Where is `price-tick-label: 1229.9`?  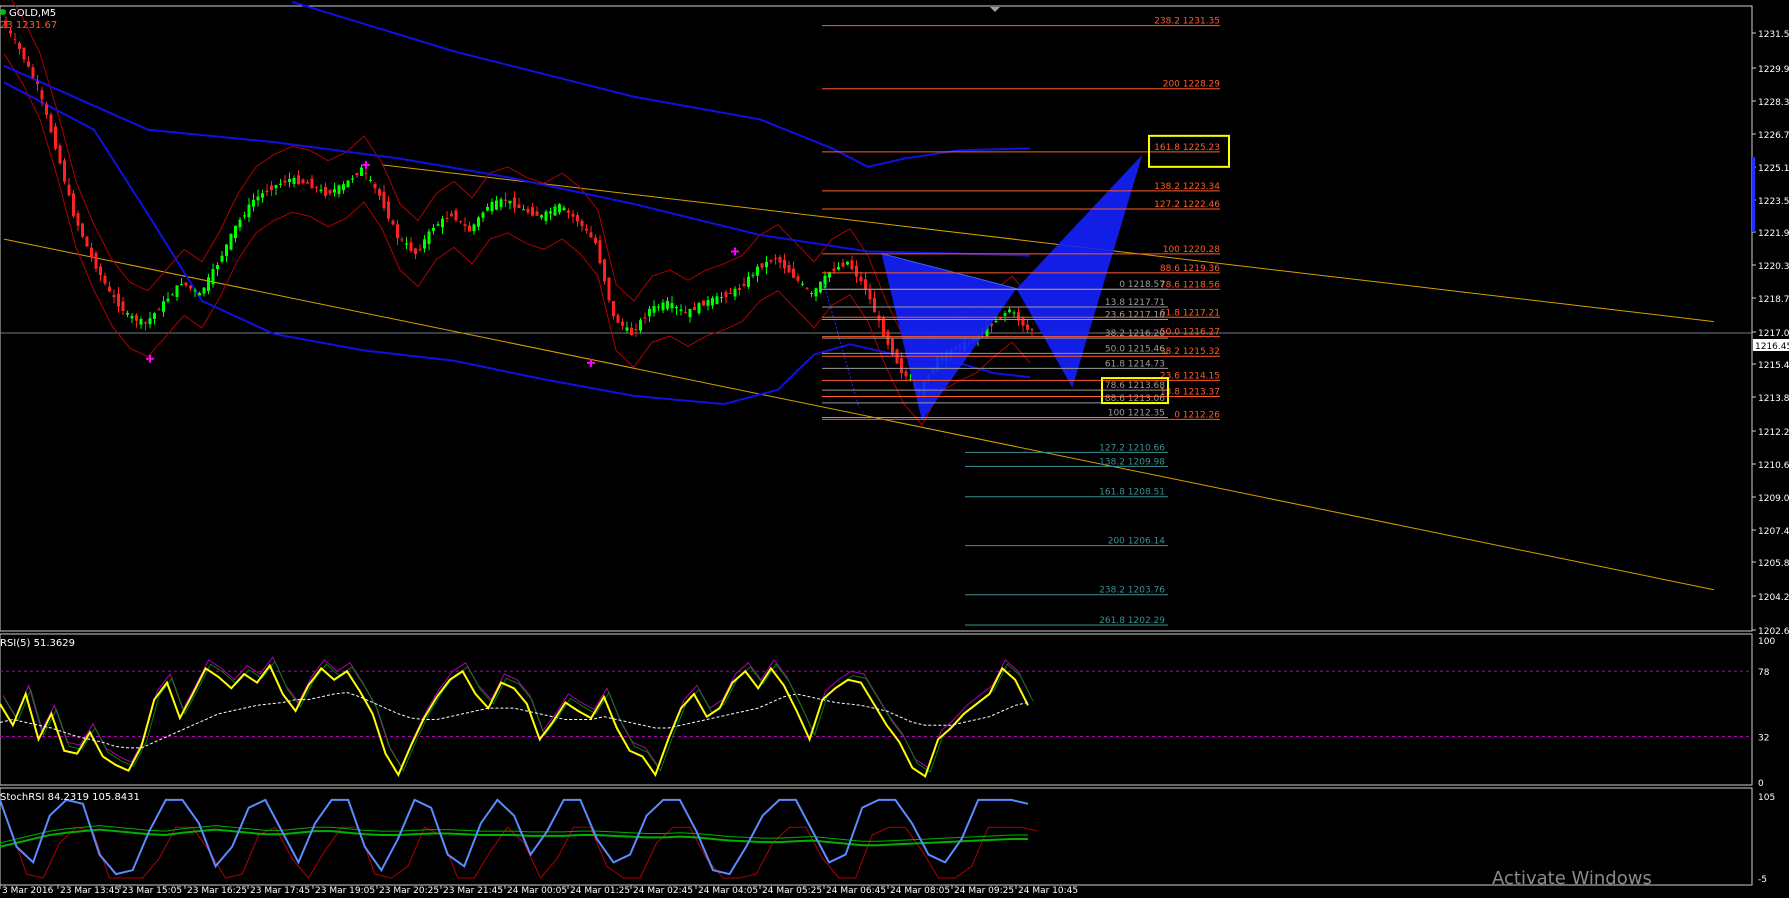
price-tick-label: 1229.9 is located at coordinates (1773, 70).